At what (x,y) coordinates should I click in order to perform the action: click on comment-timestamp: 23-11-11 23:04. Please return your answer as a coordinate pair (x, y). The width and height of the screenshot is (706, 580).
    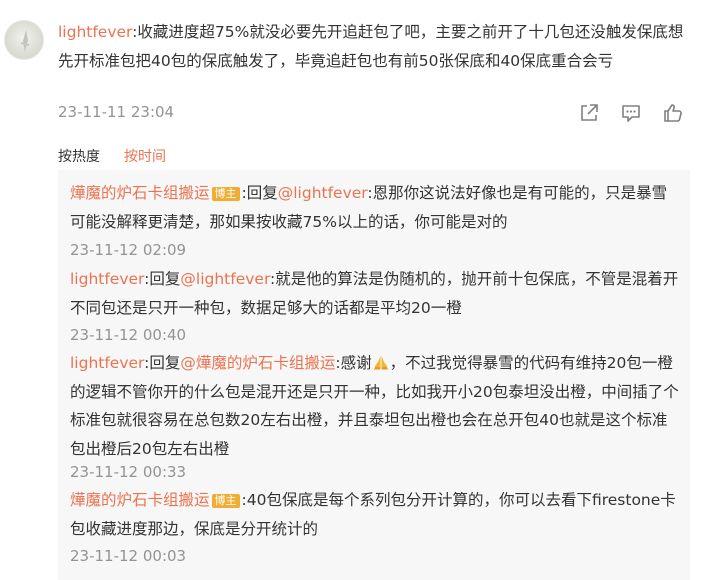
    Looking at the image, I should click on (116, 112).